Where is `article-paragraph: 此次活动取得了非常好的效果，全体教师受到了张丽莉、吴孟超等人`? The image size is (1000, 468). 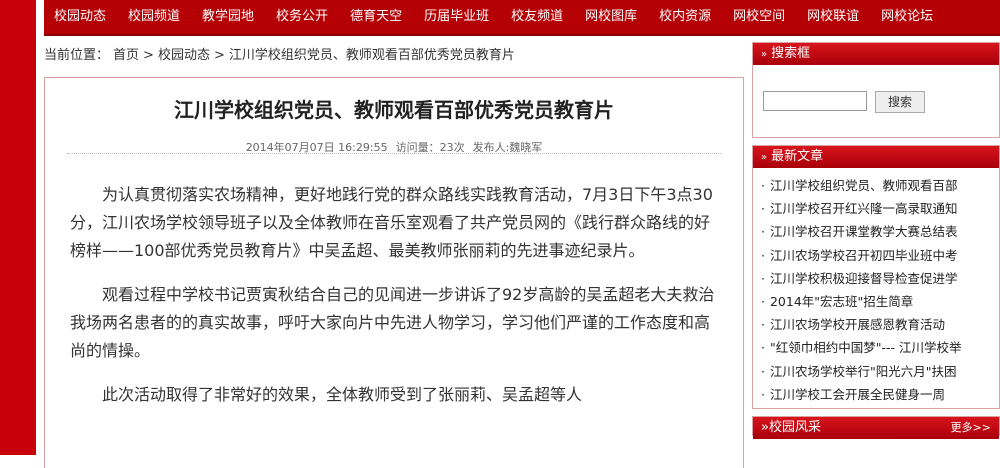
article-paragraph: 此次活动取得了非常好的效果，全体教师受到了张丽莉、吴孟超等人 is located at coordinates (342, 394).